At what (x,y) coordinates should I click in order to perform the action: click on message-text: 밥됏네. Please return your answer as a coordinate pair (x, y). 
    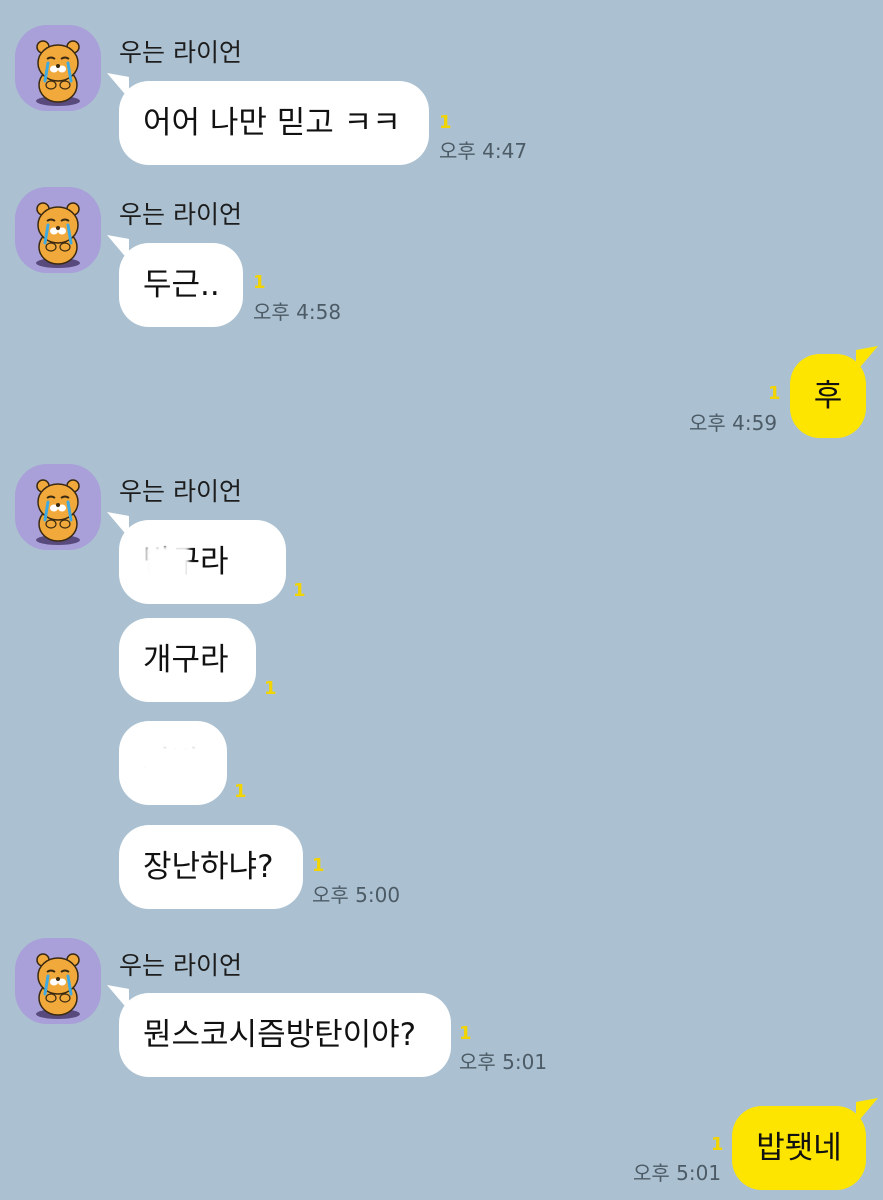
    Looking at the image, I should click on (799, 1148).